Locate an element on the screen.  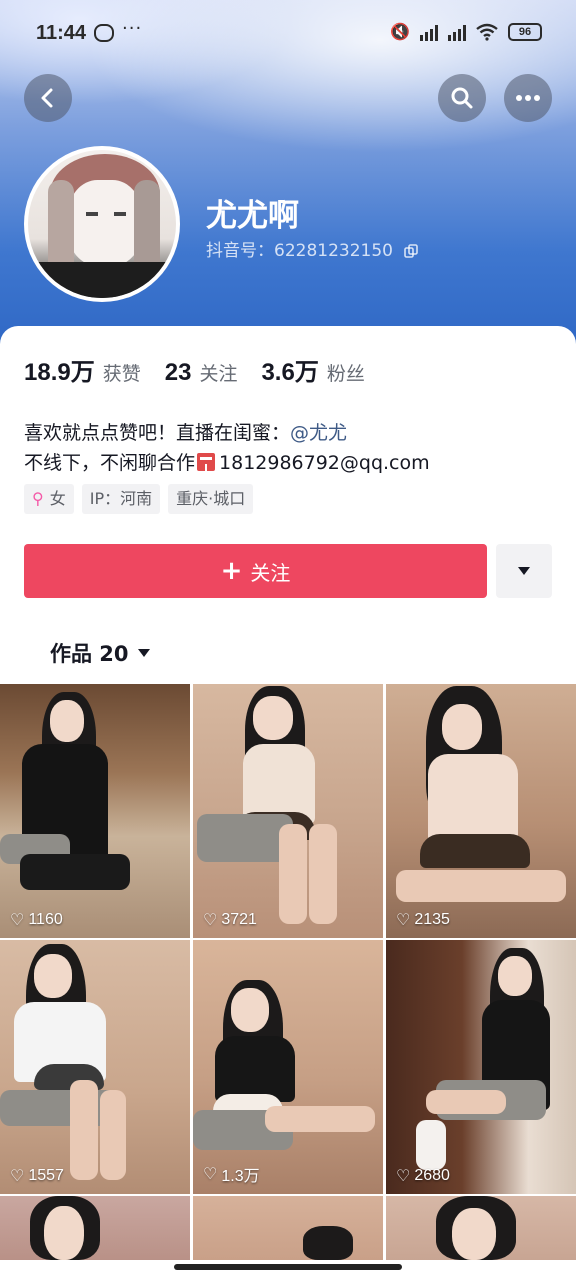
bio-text-1: 喜欢就点点赞吧！直播在闺蜜： is located at coordinates (157, 433).